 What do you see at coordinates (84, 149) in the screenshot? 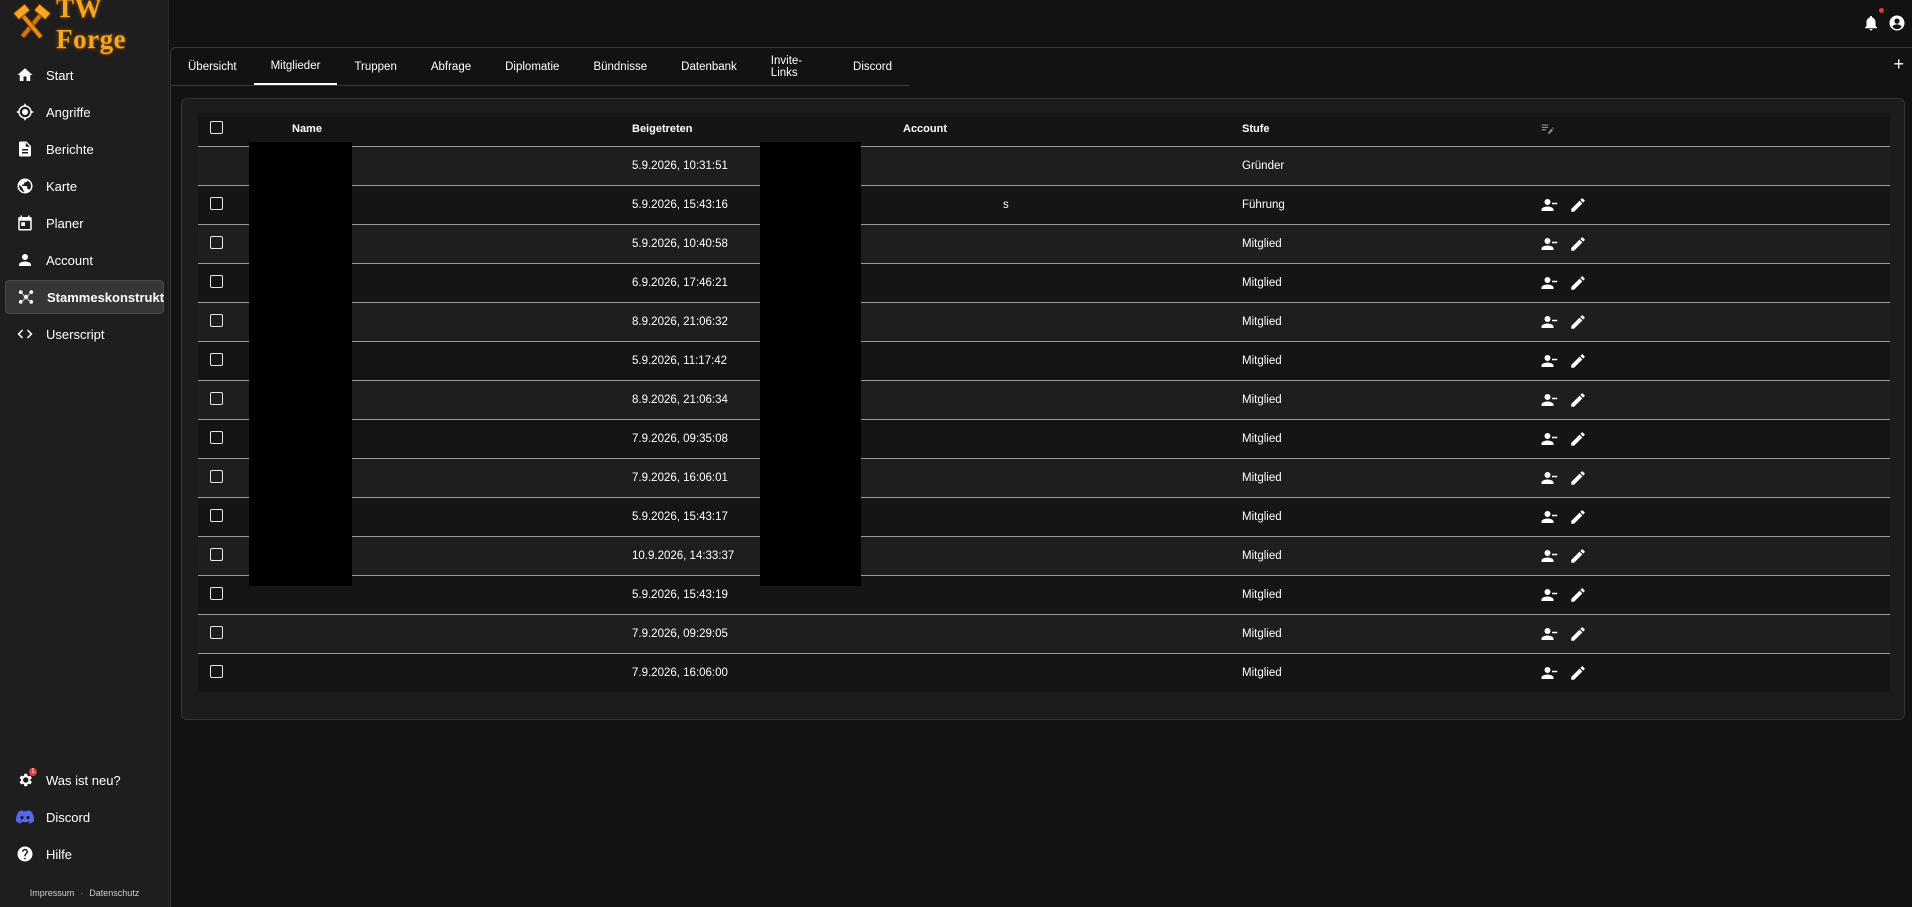
I see `sidebar-item-berichte: Berichte` at bounding box center [84, 149].